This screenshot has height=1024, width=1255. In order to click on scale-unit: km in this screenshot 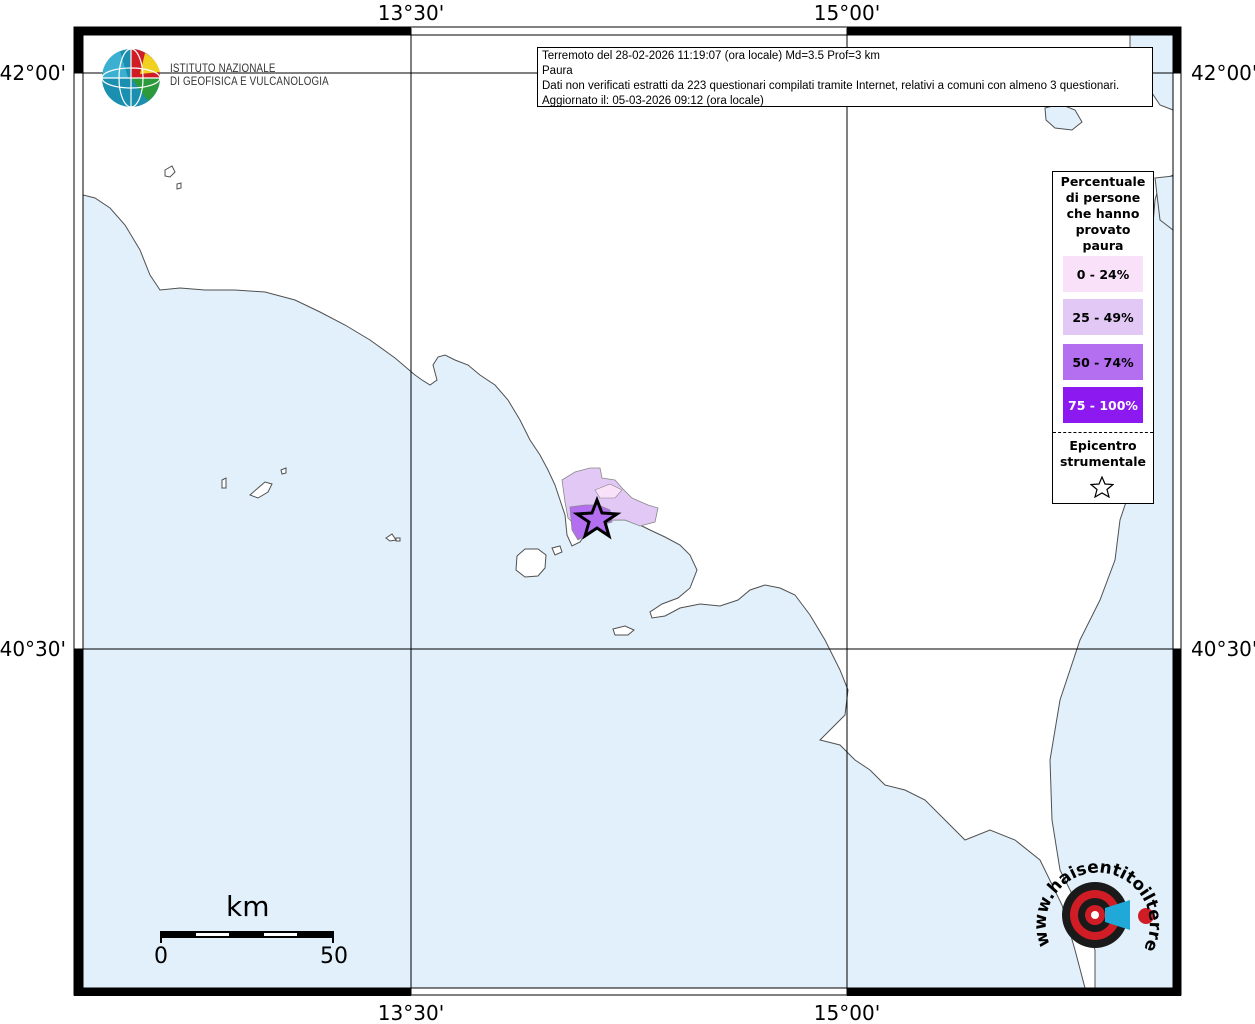, I will do `click(248, 906)`.